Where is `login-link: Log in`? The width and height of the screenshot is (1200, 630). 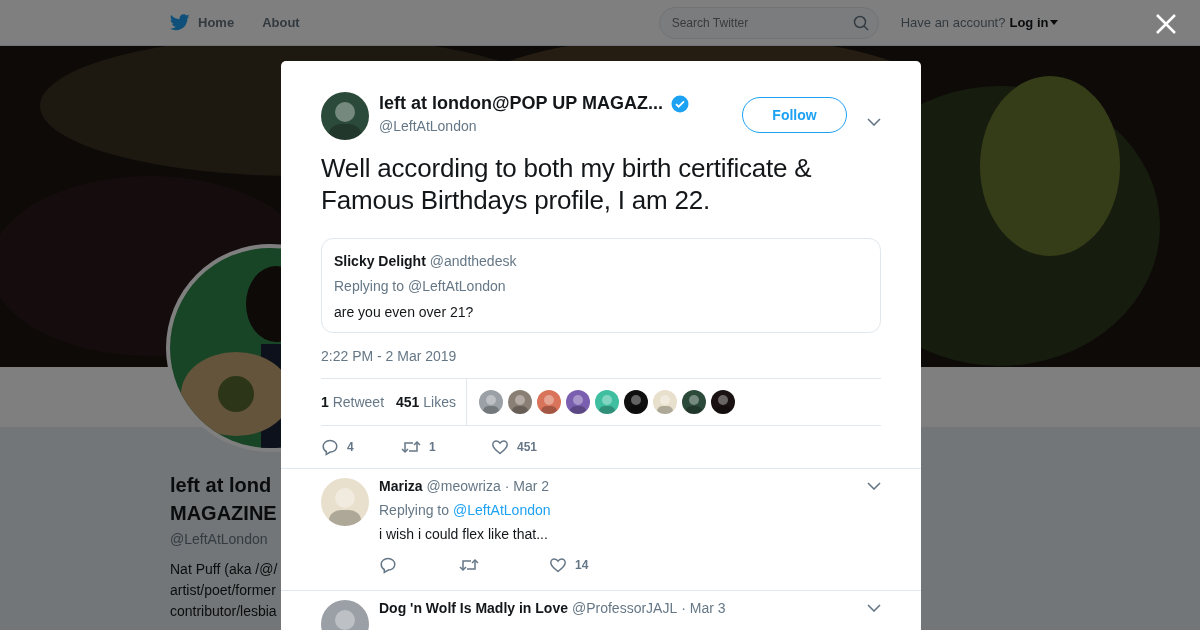
login-link: Log in is located at coordinates (1034, 22).